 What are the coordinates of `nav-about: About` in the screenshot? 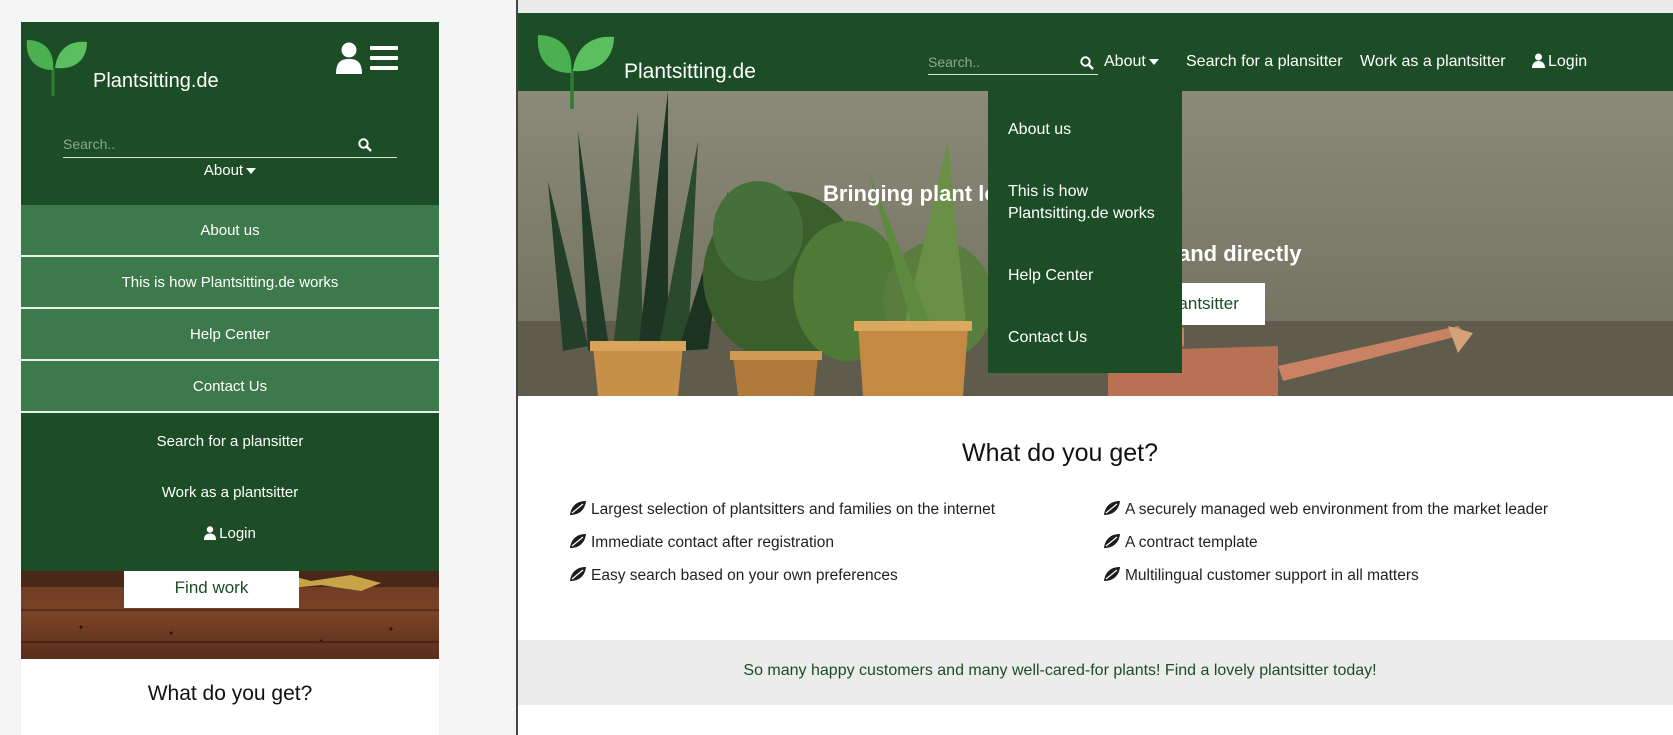 It's located at (1131, 62).